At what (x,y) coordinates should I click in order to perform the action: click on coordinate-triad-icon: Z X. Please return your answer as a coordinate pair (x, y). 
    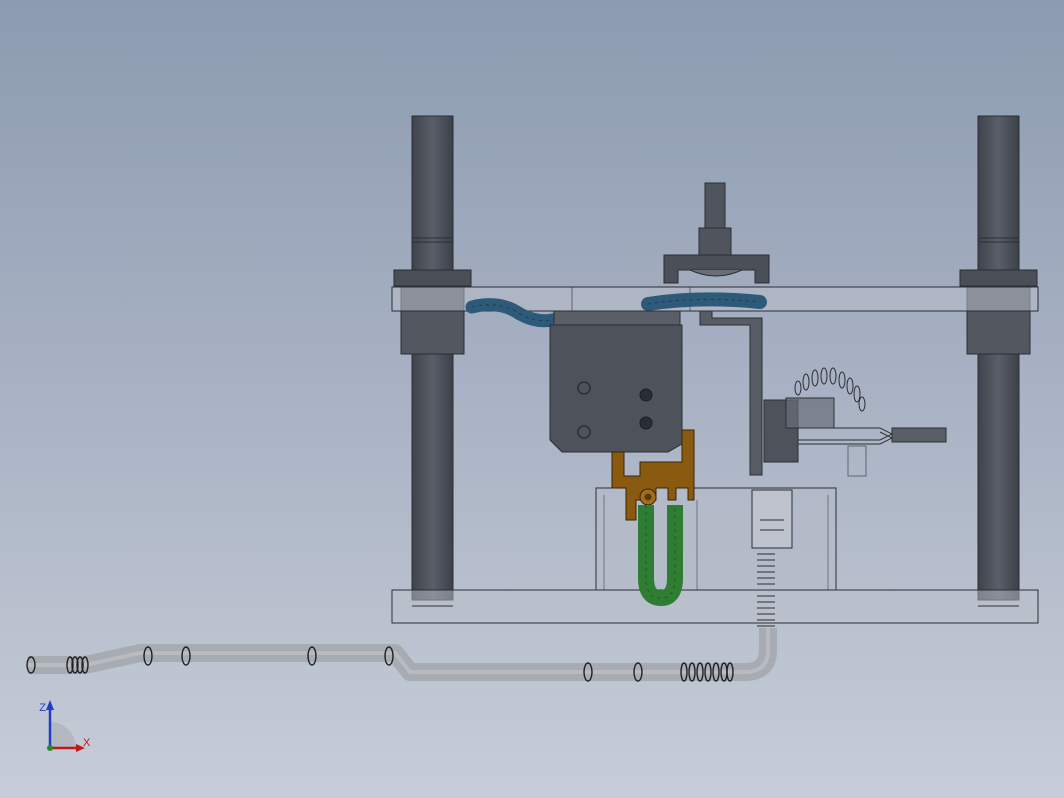
    Looking at the image, I should click on (65, 726).